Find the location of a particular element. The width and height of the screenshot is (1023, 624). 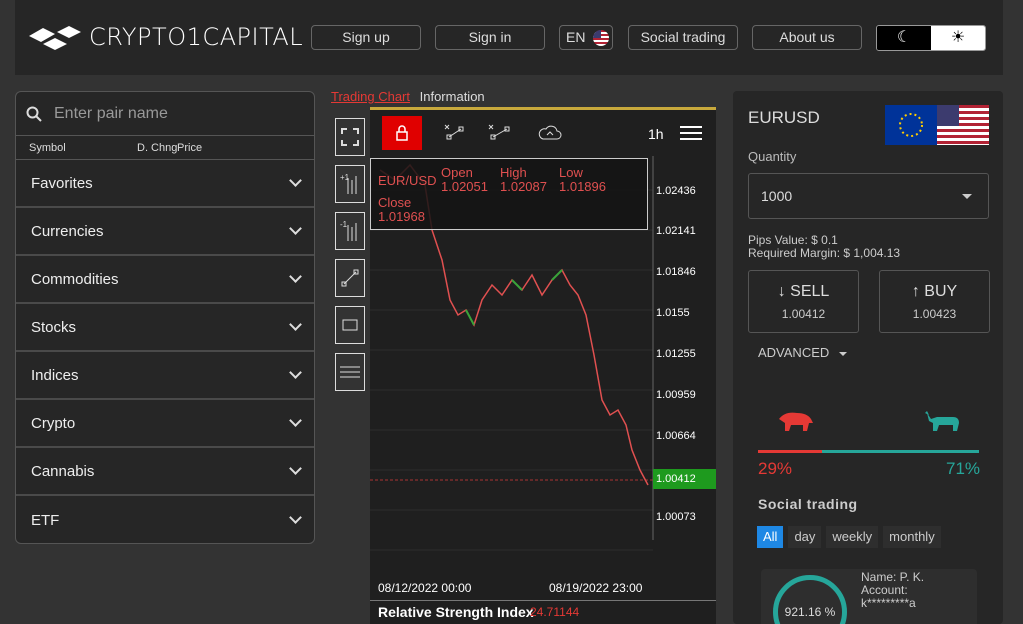

sell-label: SELL is located at coordinates (810, 291).